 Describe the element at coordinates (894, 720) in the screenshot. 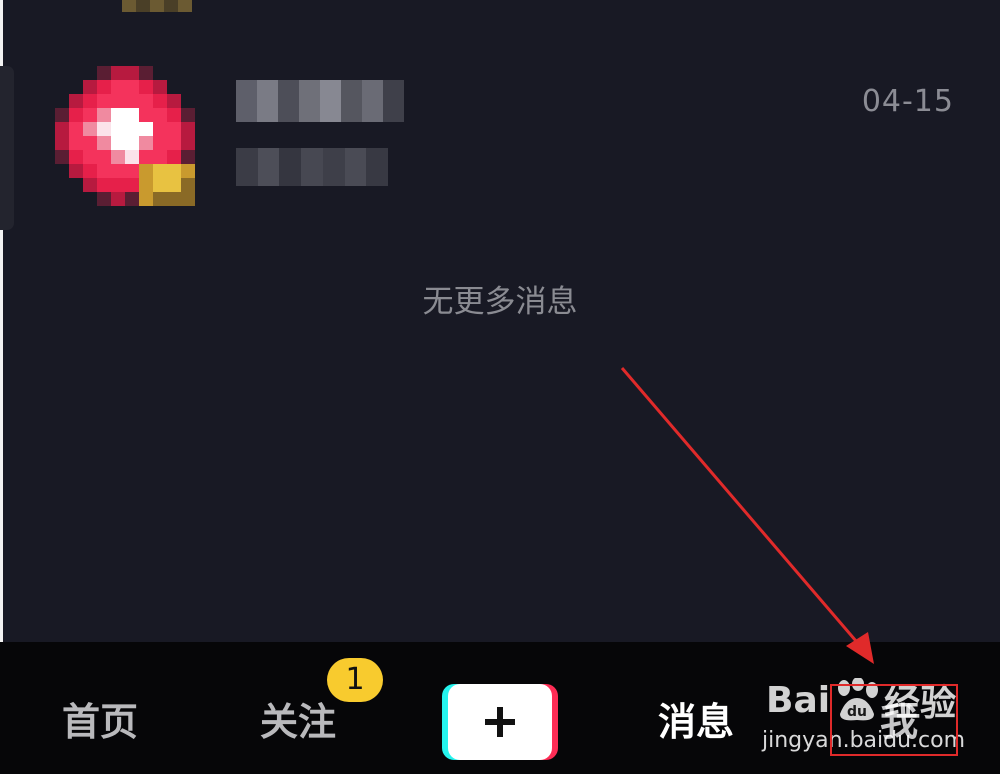

I see `highlight-box-me-tab` at that location.